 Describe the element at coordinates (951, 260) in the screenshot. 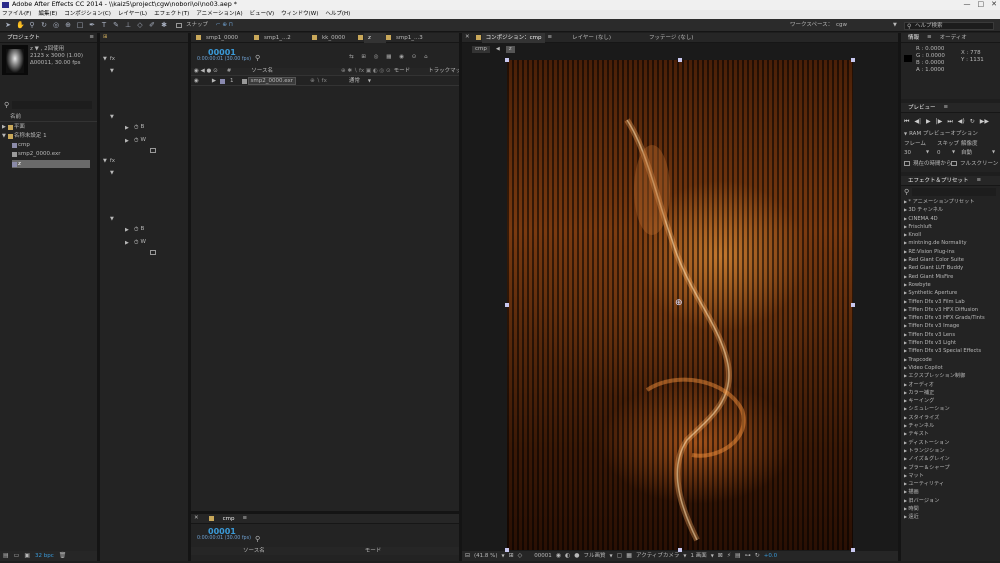

I see `effects-list-item: ▶ Red Giant Color Suite` at that location.